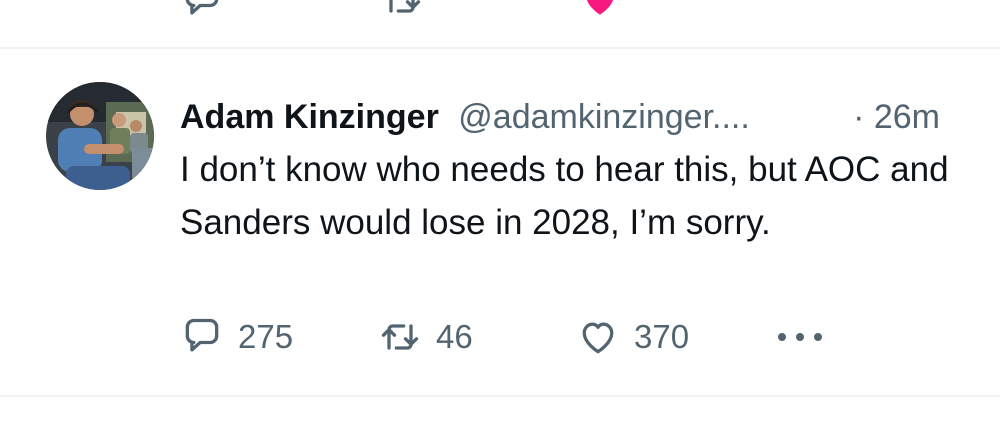  Describe the element at coordinates (454, 336) in the screenshot. I see `retweet-count: 46` at that location.